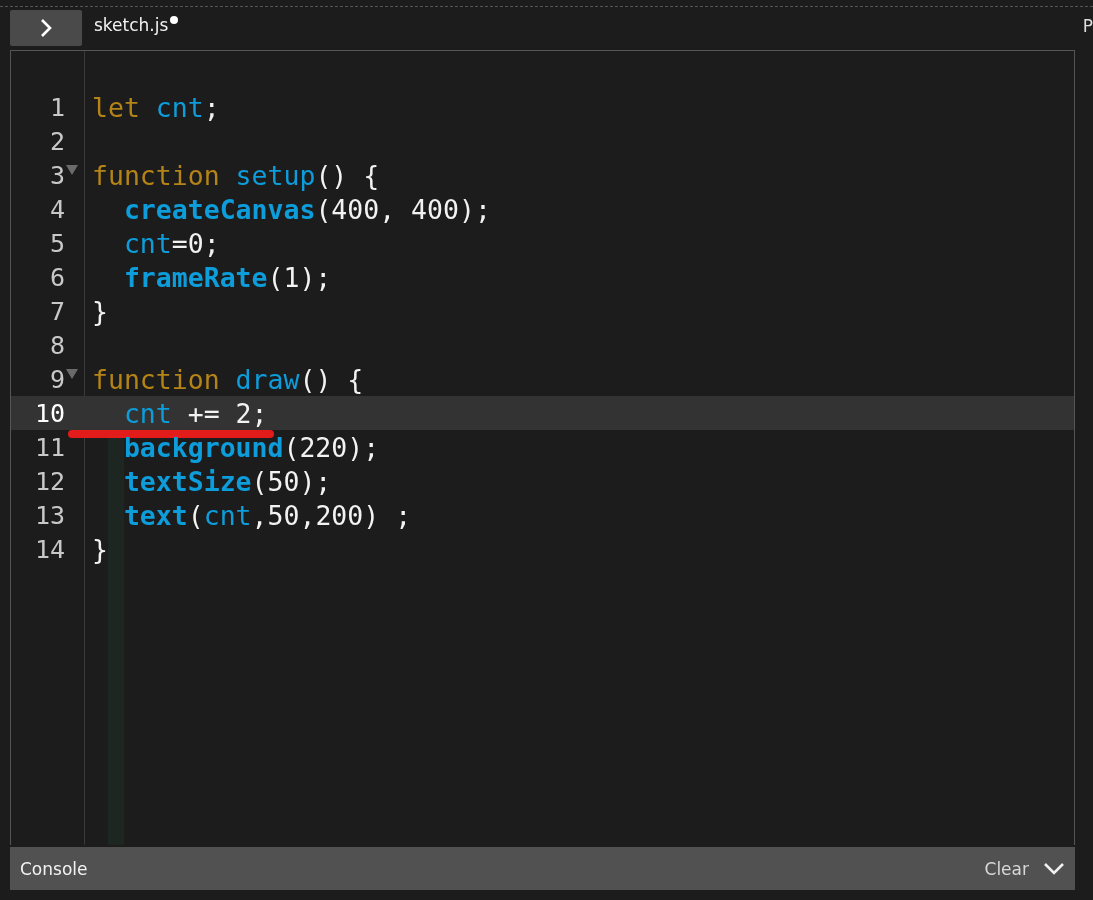 This screenshot has height=900, width=1093. I want to click on chevron-right-icon, so click(46, 28).